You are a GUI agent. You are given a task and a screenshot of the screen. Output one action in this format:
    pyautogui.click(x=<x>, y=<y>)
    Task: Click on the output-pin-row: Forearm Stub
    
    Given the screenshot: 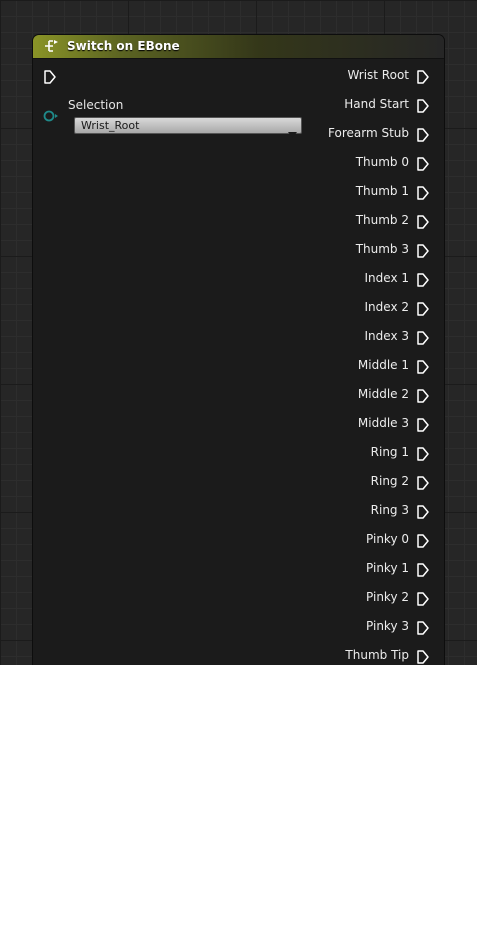 What is the action you would take?
    pyautogui.click(x=344, y=137)
    